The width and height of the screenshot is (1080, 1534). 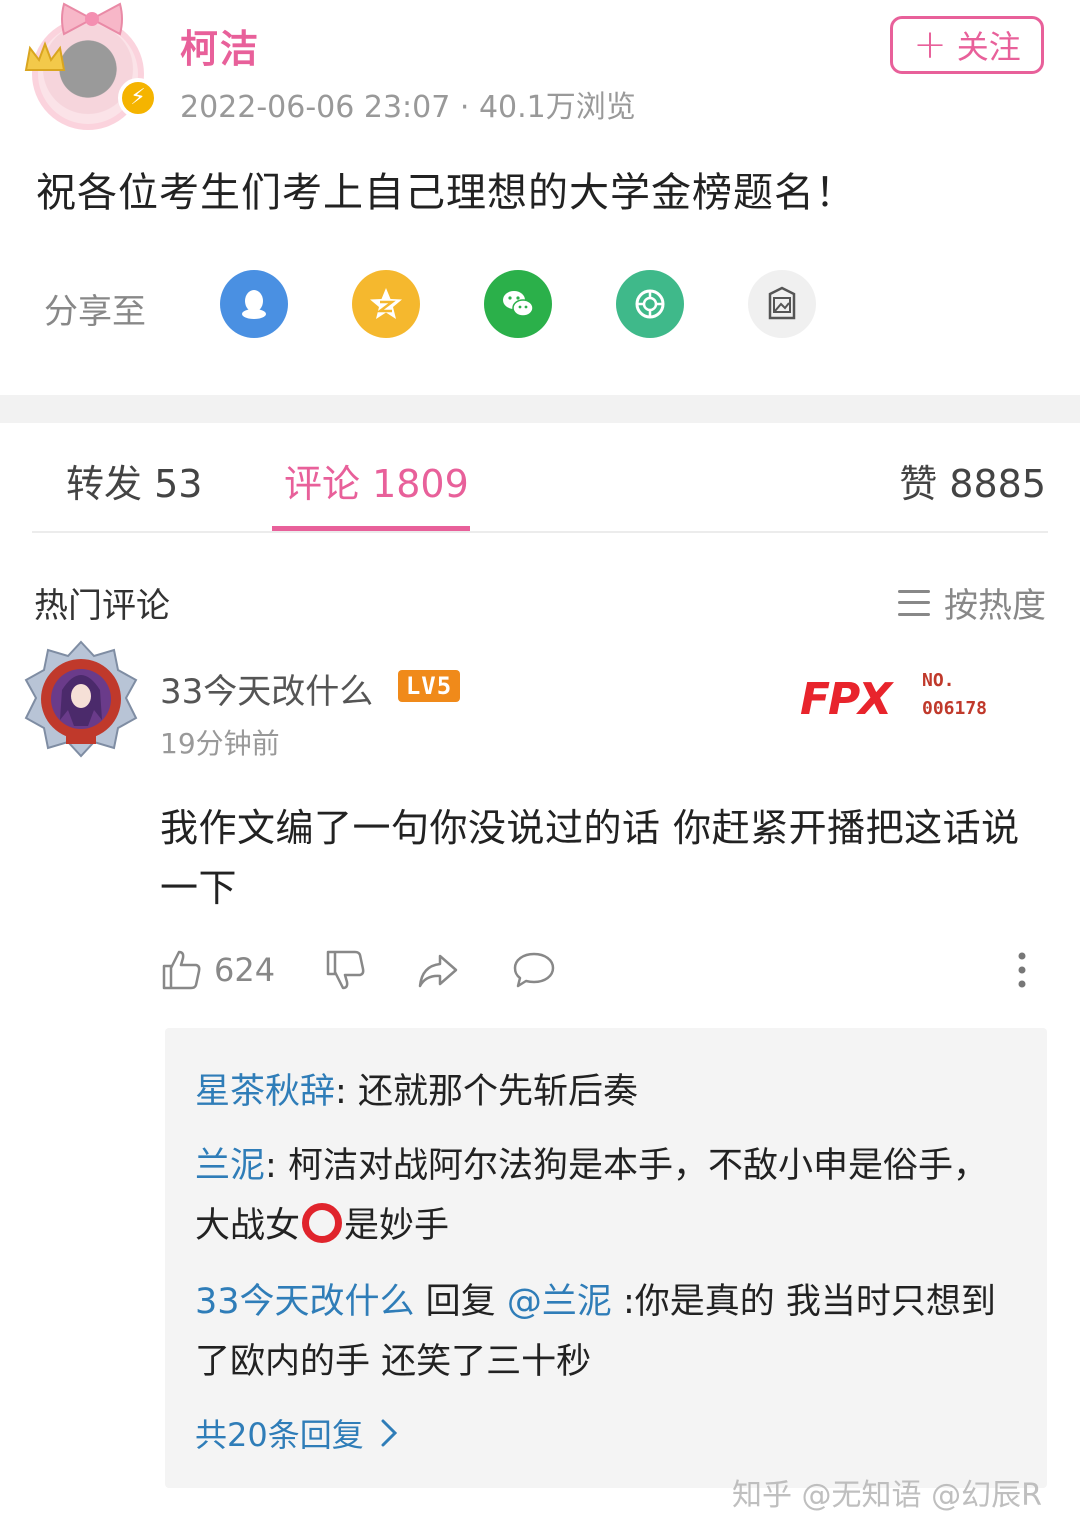 What do you see at coordinates (600, 970) in the screenshot?
I see `comment-actions: 624` at bounding box center [600, 970].